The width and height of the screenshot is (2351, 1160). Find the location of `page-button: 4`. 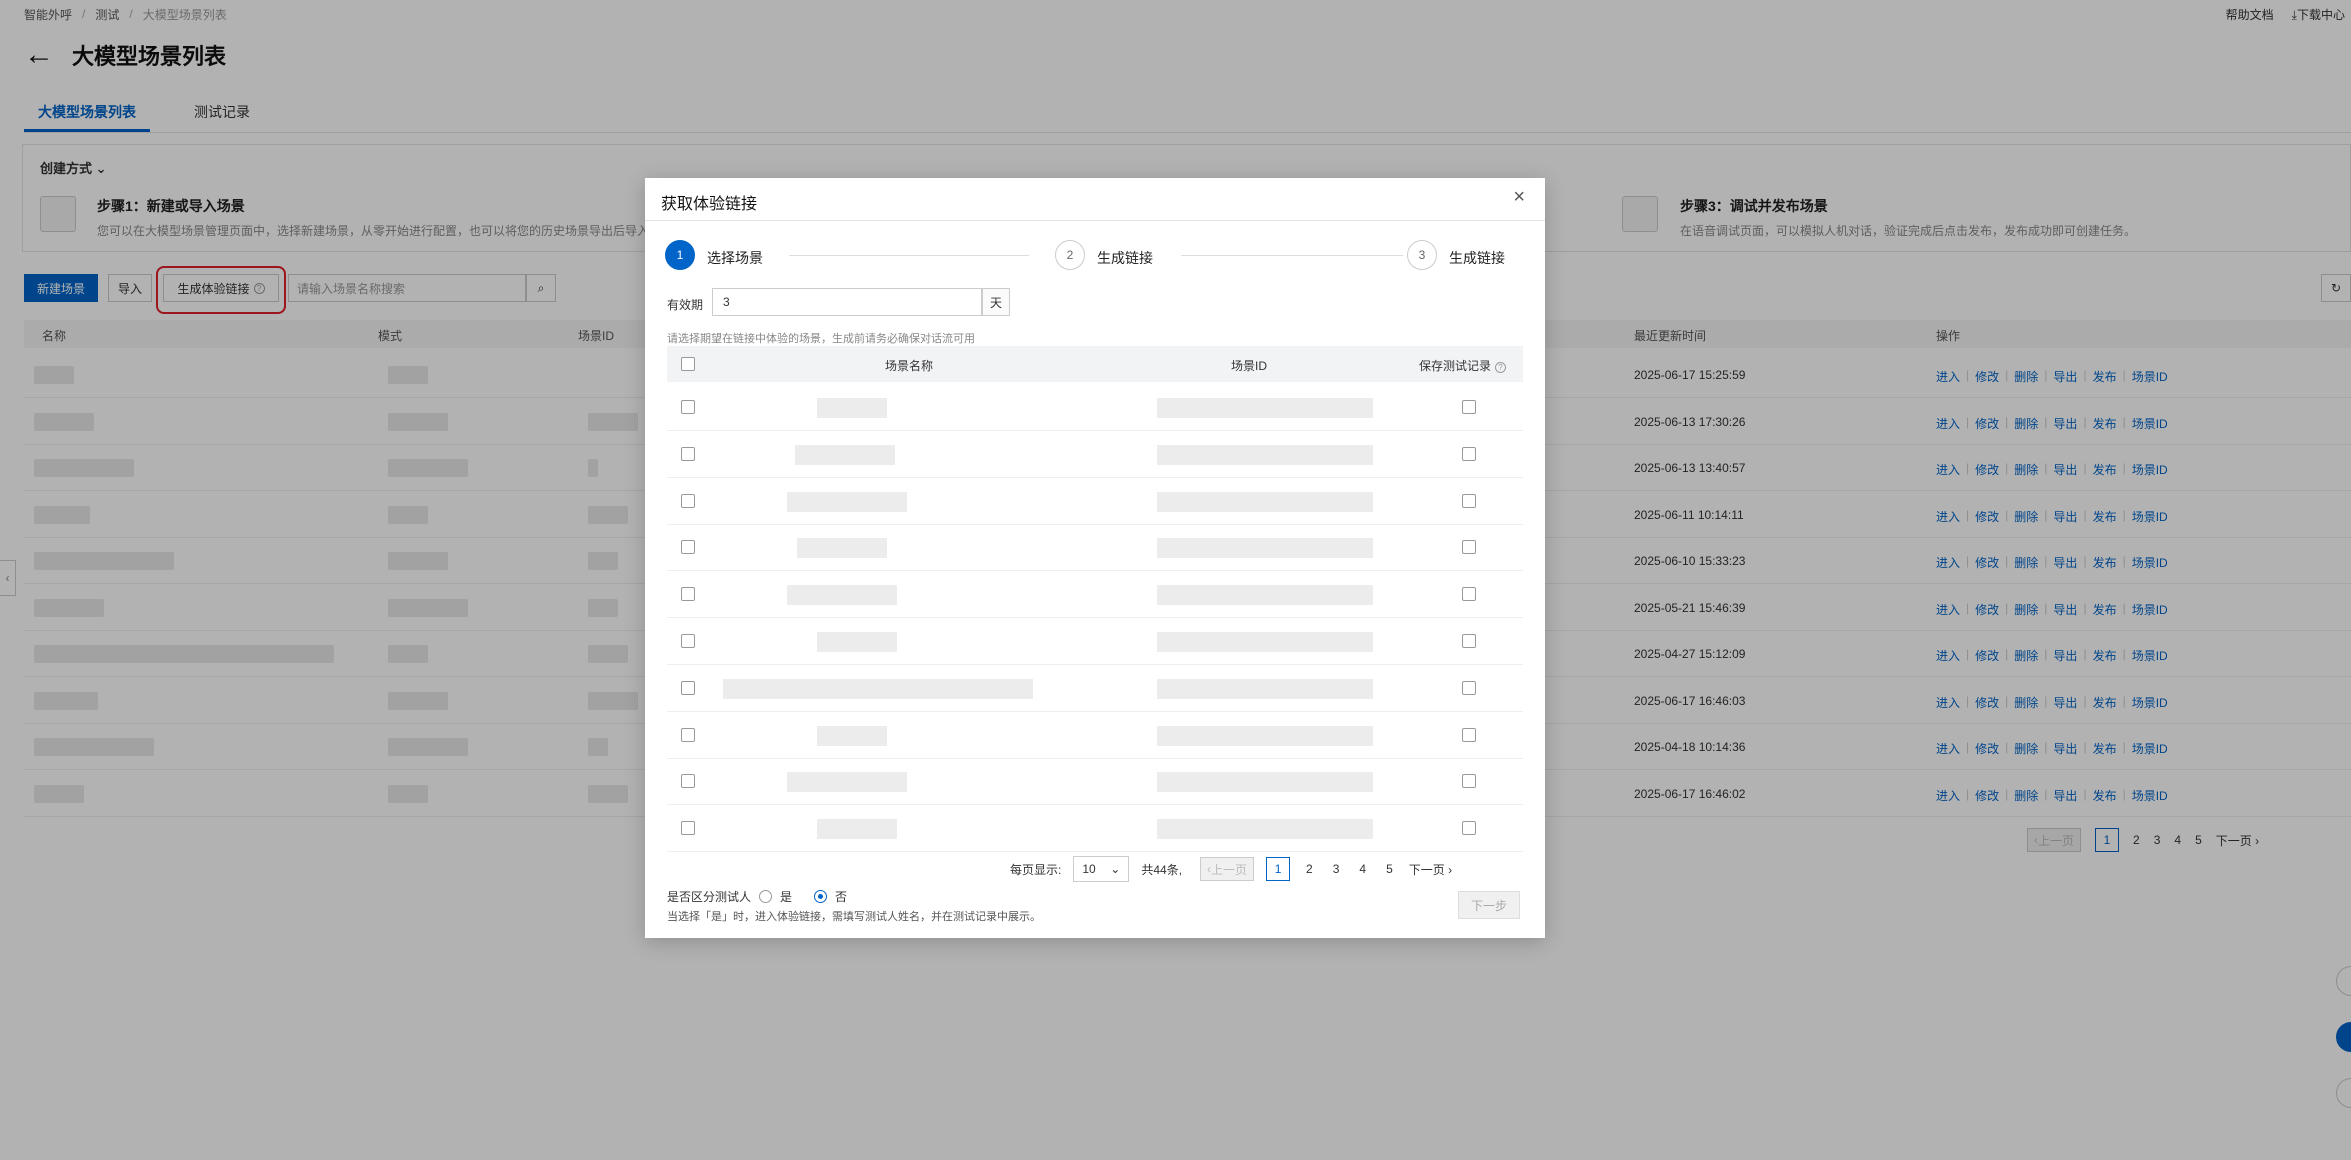

page-button: 4 is located at coordinates (1362, 869).